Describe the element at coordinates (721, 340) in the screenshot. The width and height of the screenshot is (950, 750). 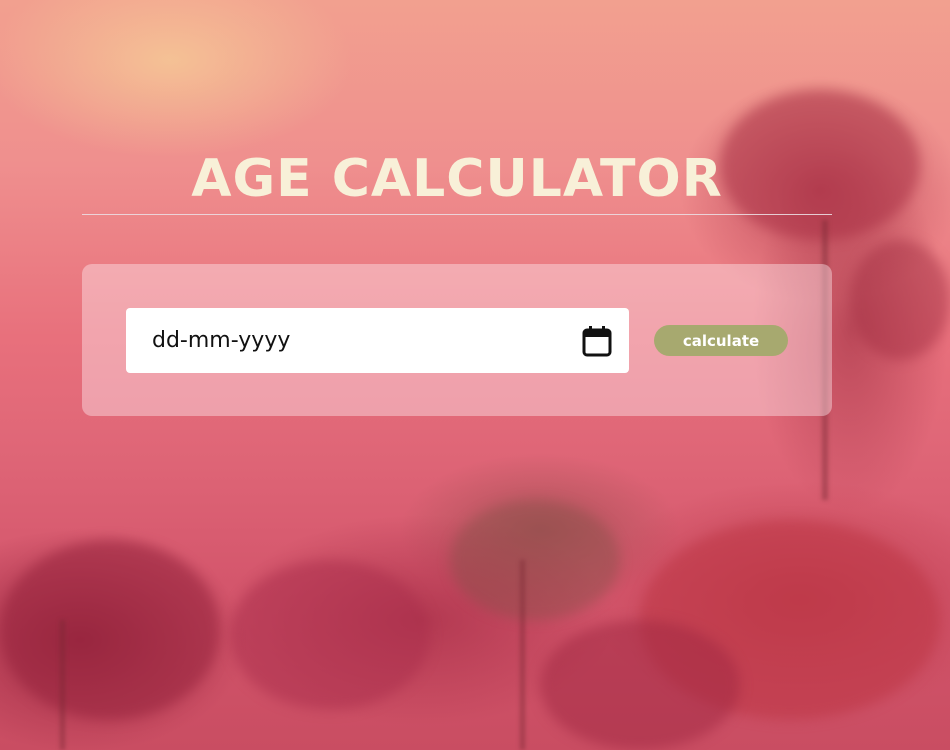
I see `calculate-button: calculate` at that location.